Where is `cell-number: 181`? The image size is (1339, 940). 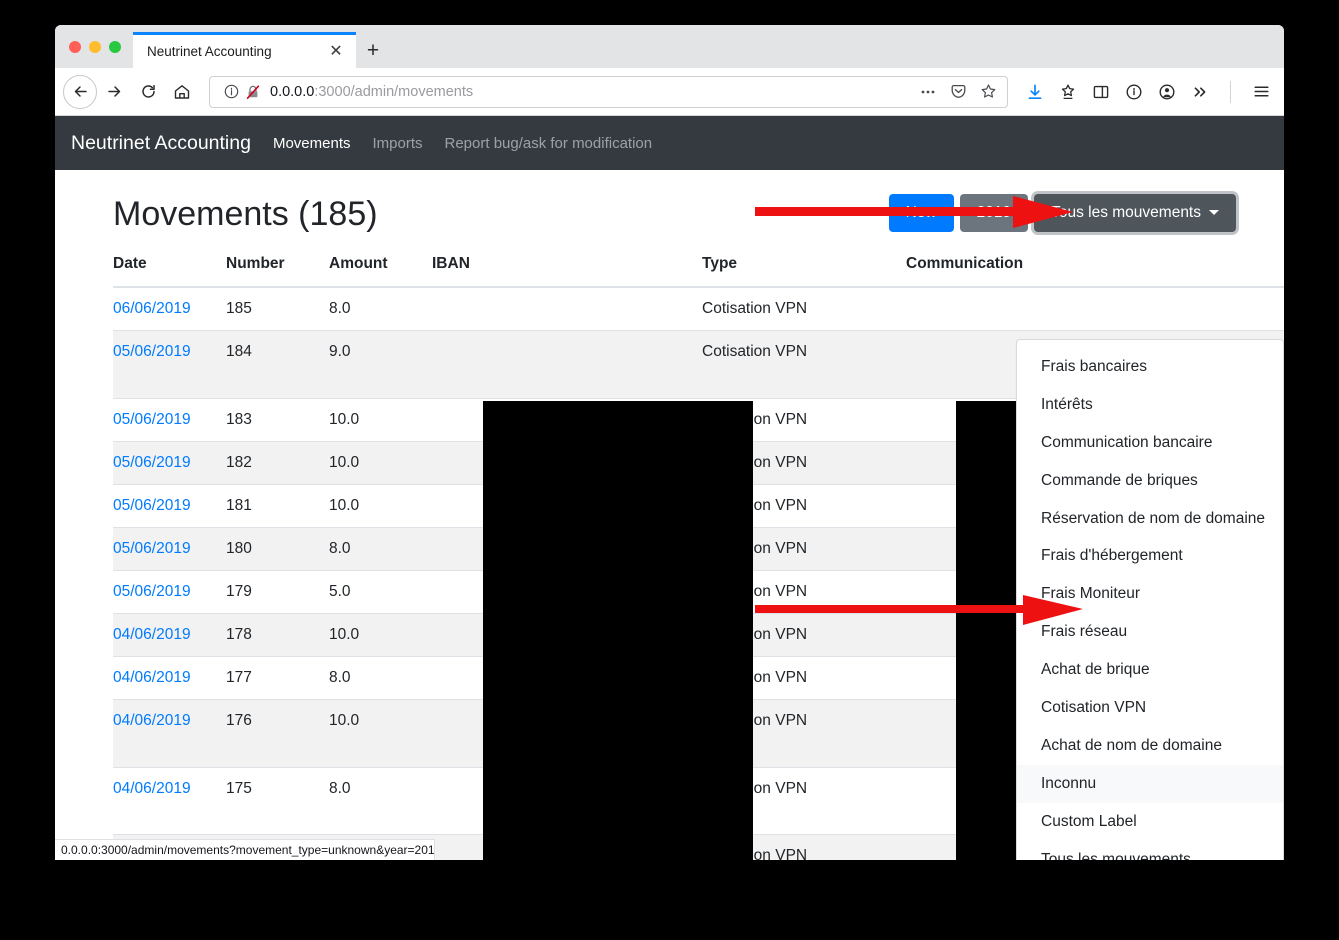
cell-number: 181 is located at coordinates (277, 506).